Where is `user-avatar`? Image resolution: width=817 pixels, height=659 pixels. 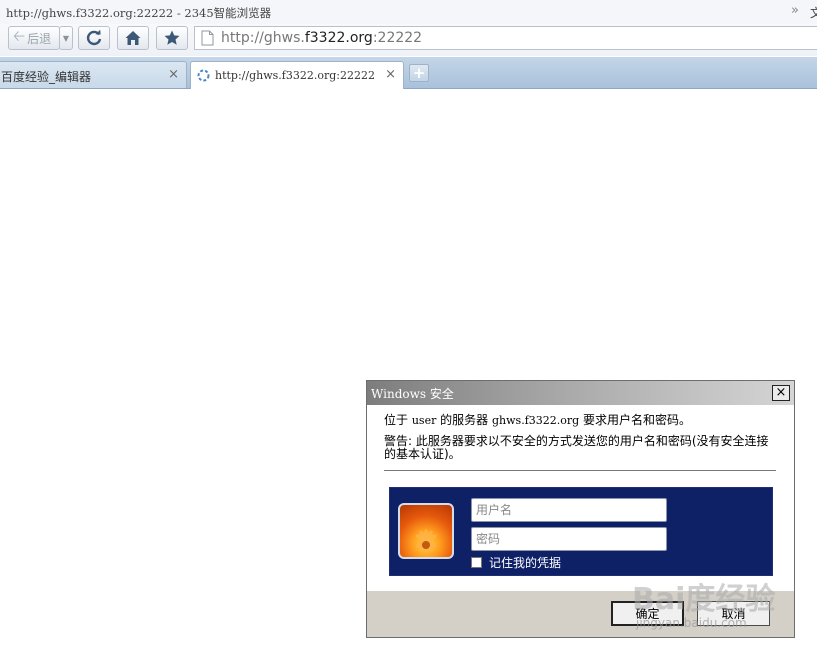 user-avatar is located at coordinates (426, 531).